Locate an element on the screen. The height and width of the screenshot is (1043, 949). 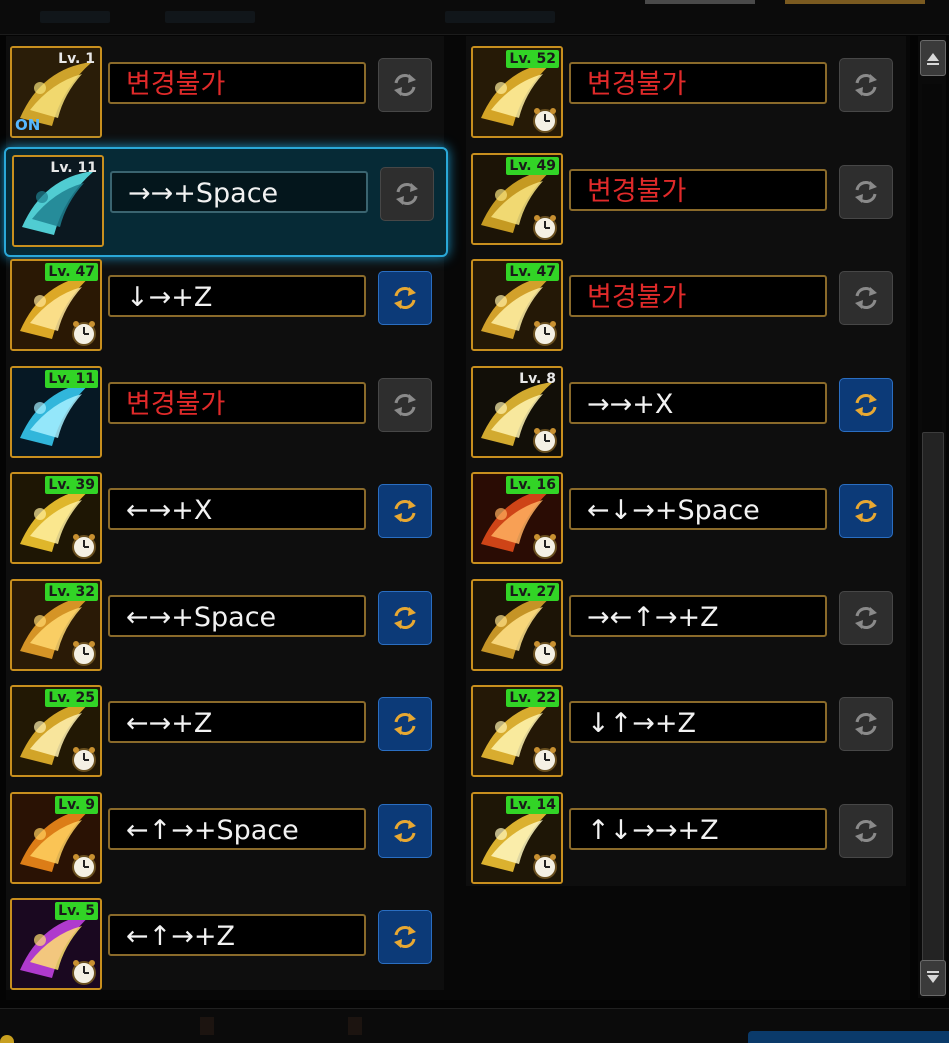
bottom-button is located at coordinates (848, 1037).